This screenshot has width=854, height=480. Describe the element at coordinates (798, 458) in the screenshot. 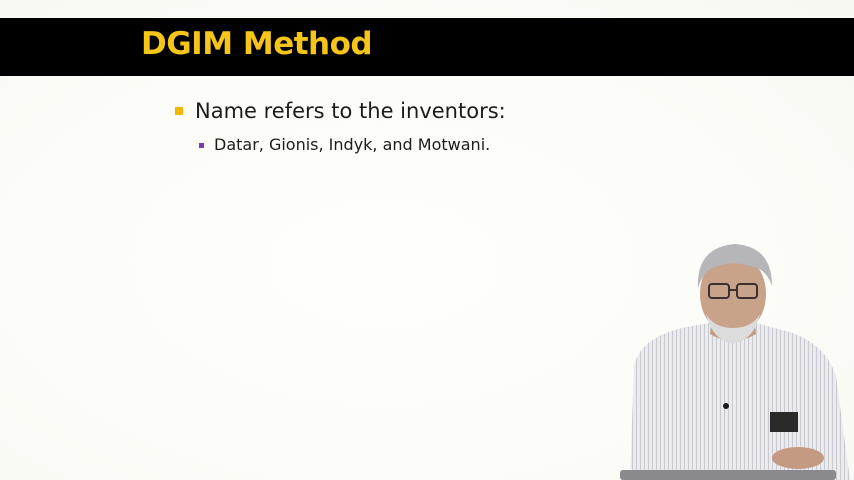

I see `presenter-hand` at that location.